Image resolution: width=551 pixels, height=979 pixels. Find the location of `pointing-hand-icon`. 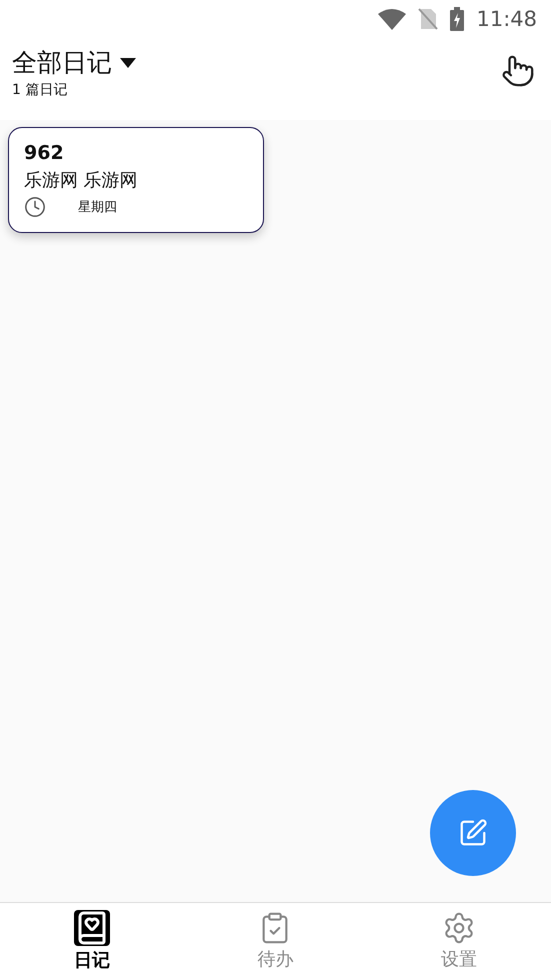

pointing-hand-icon is located at coordinates (518, 71).